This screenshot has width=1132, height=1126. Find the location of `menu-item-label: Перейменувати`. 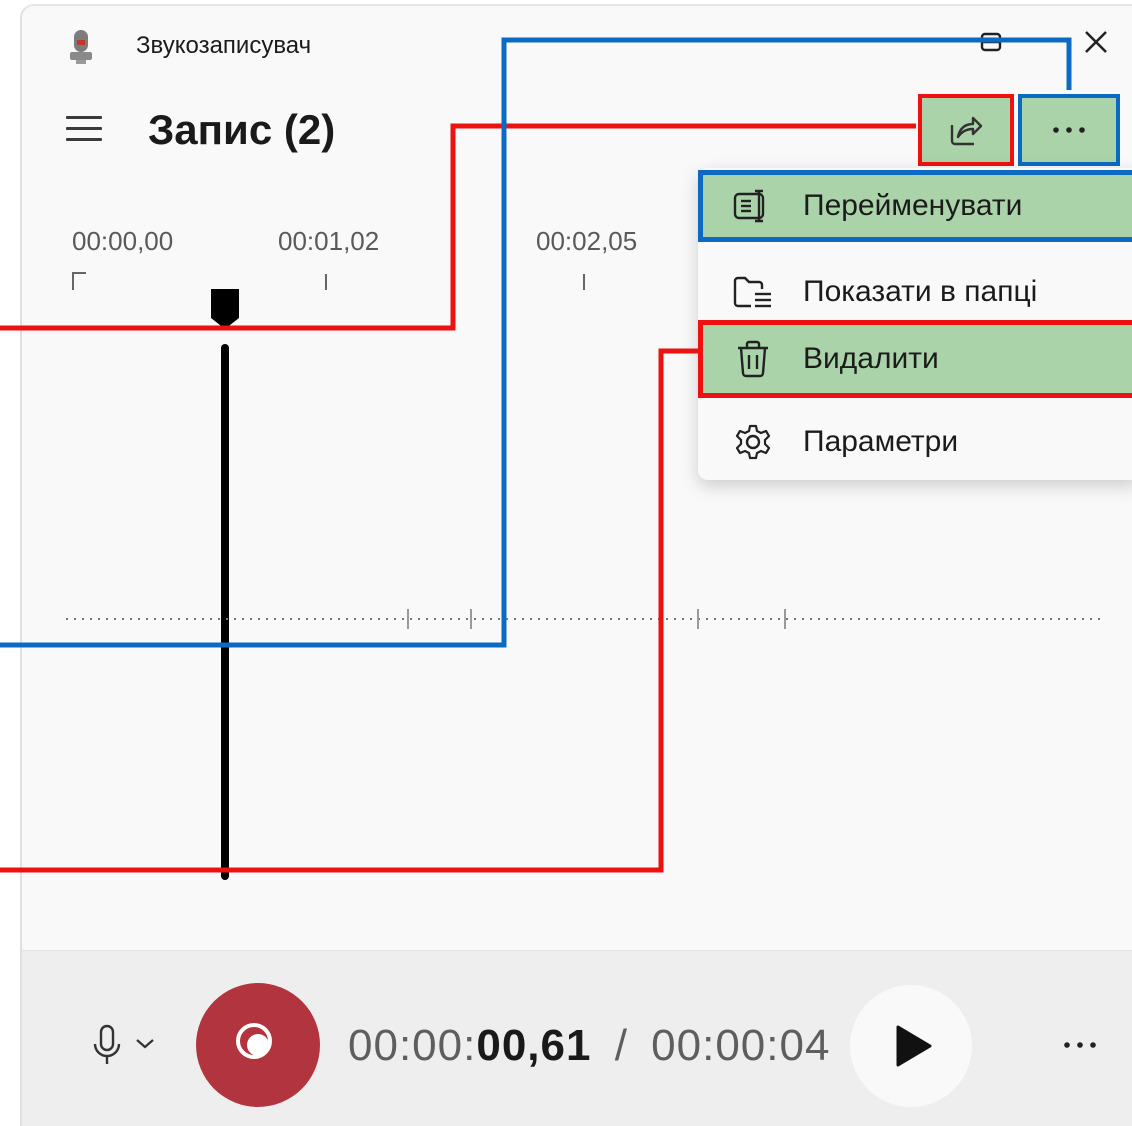

menu-item-label: Перейменувати is located at coordinates (913, 205).